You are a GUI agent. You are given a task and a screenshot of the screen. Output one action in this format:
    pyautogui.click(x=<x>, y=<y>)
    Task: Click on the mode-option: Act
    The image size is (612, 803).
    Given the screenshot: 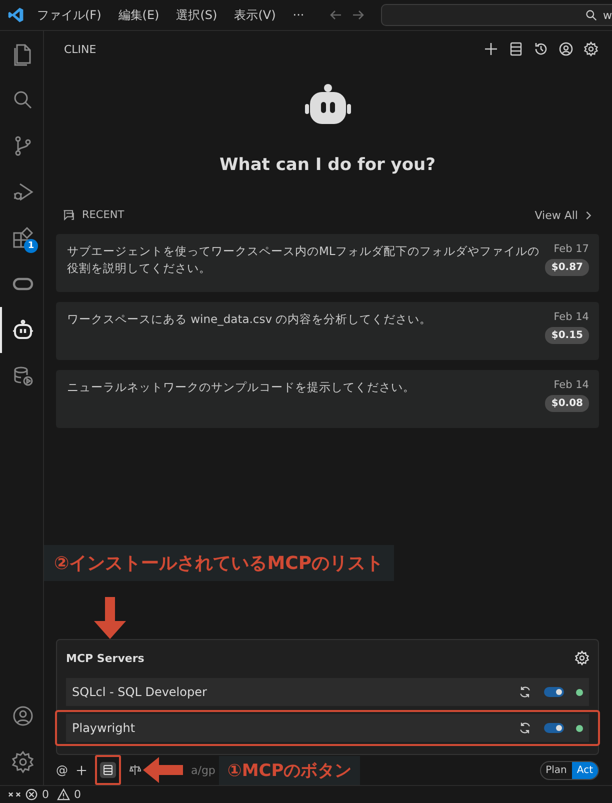 What is the action you would take?
    pyautogui.click(x=585, y=770)
    